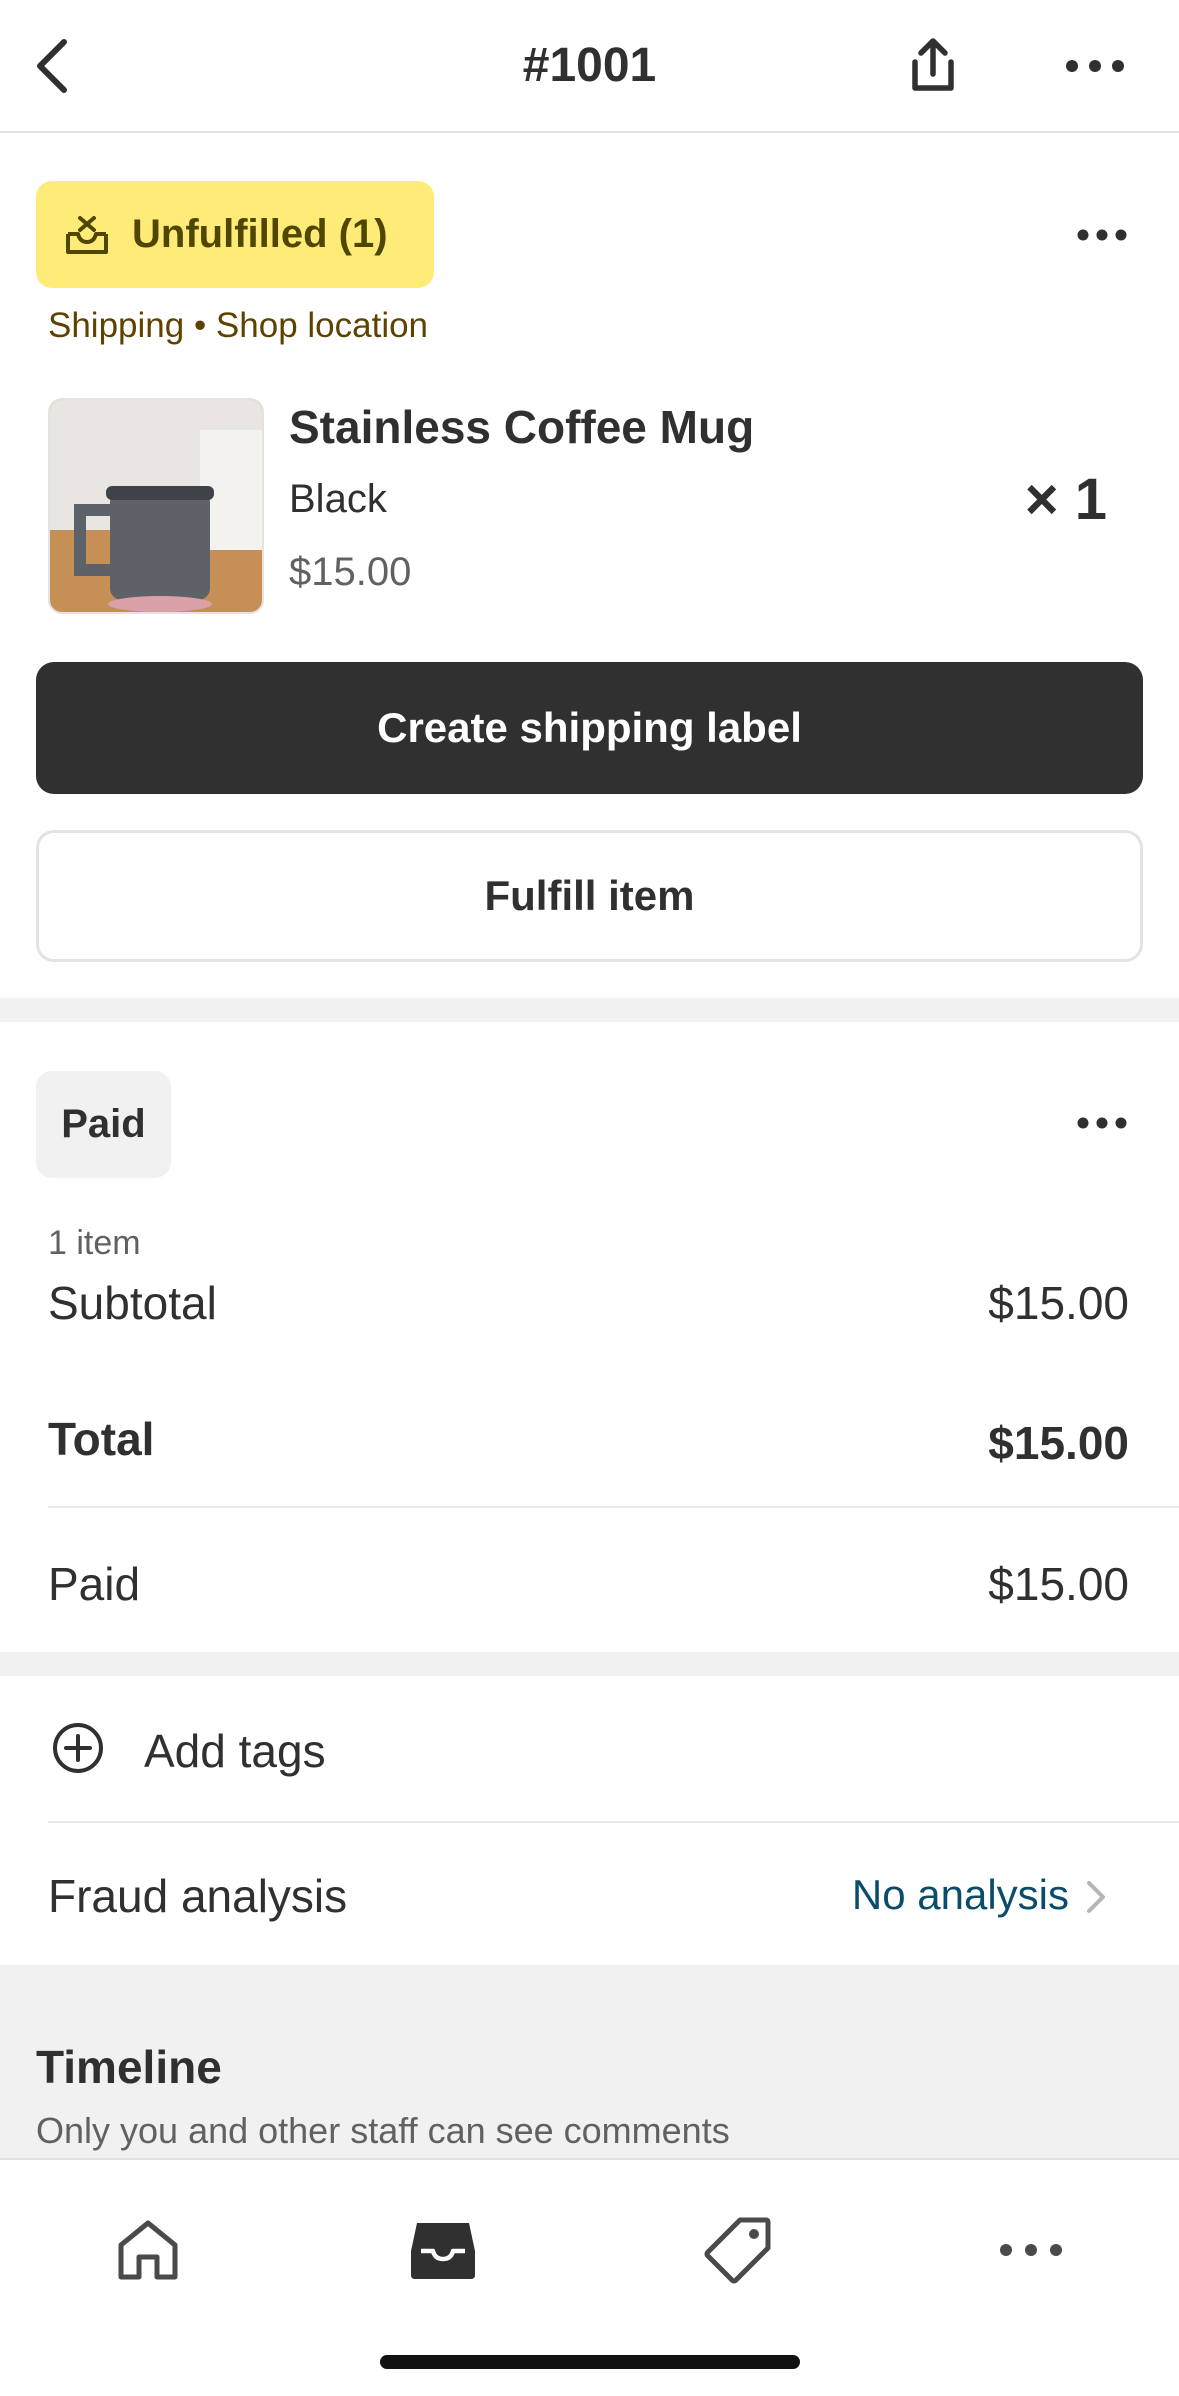 The width and height of the screenshot is (1179, 2396). What do you see at coordinates (1058, 1303) in the screenshot?
I see `subtotal-value: $15.00` at bounding box center [1058, 1303].